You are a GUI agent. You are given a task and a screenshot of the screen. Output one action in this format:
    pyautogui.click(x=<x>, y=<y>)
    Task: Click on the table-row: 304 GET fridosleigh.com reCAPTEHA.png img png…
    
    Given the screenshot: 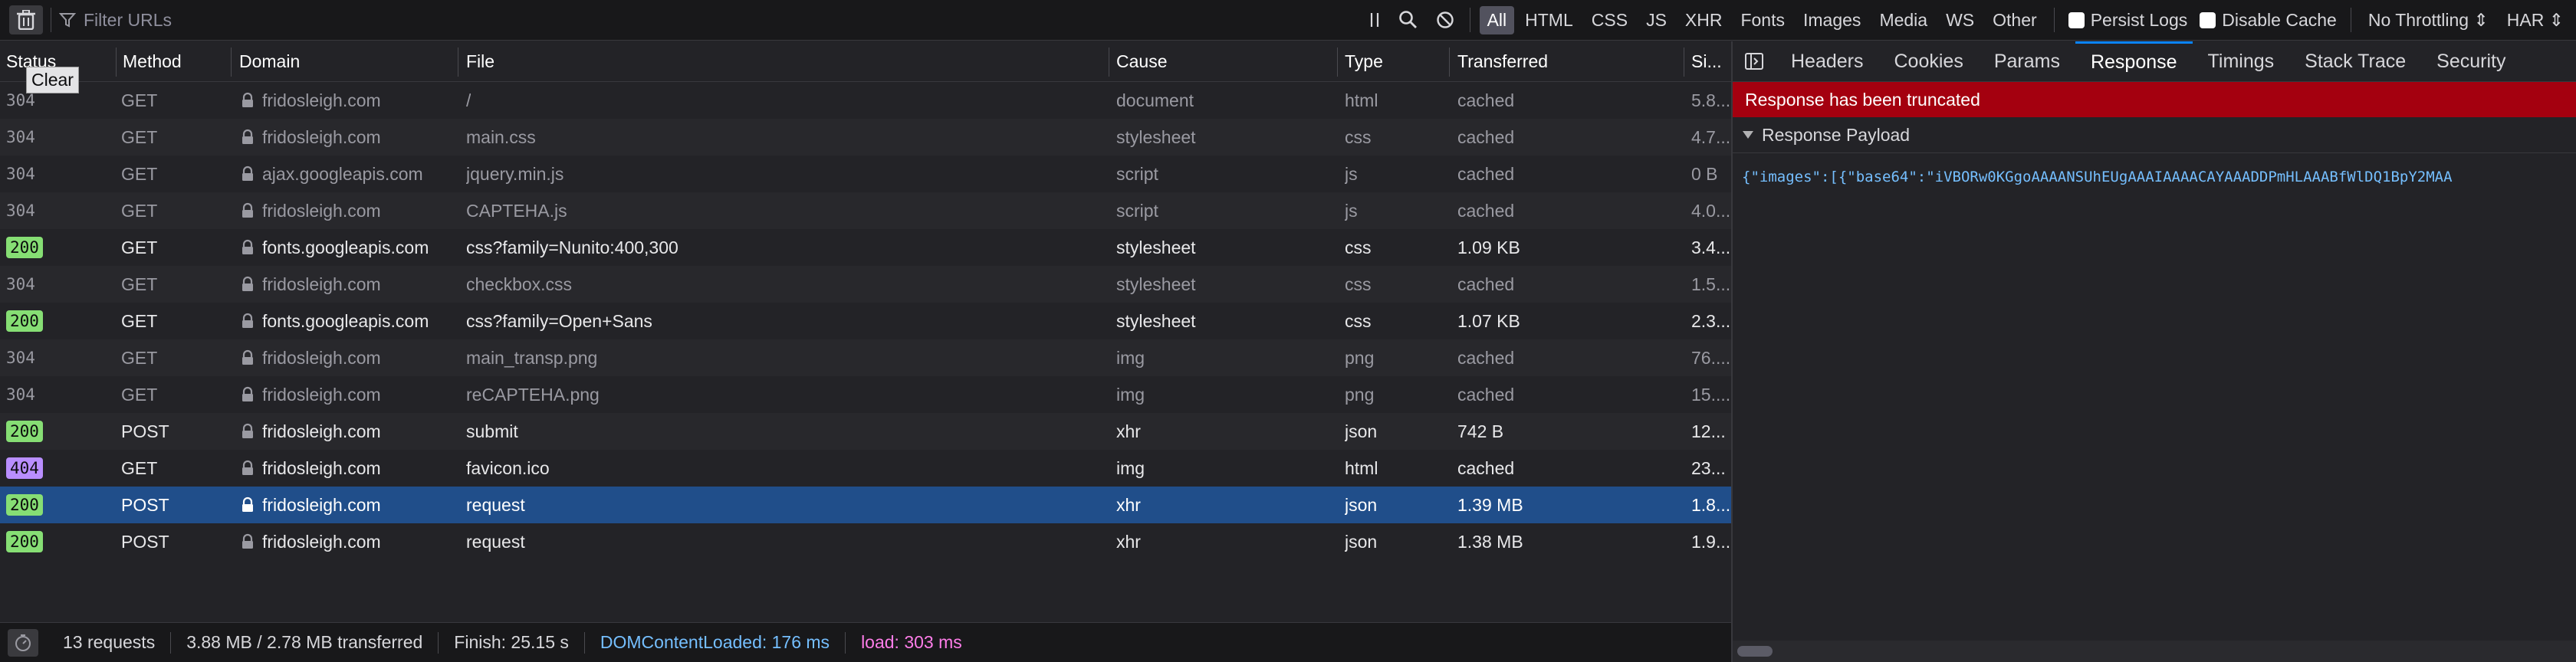 What is the action you would take?
    pyautogui.click(x=866, y=394)
    